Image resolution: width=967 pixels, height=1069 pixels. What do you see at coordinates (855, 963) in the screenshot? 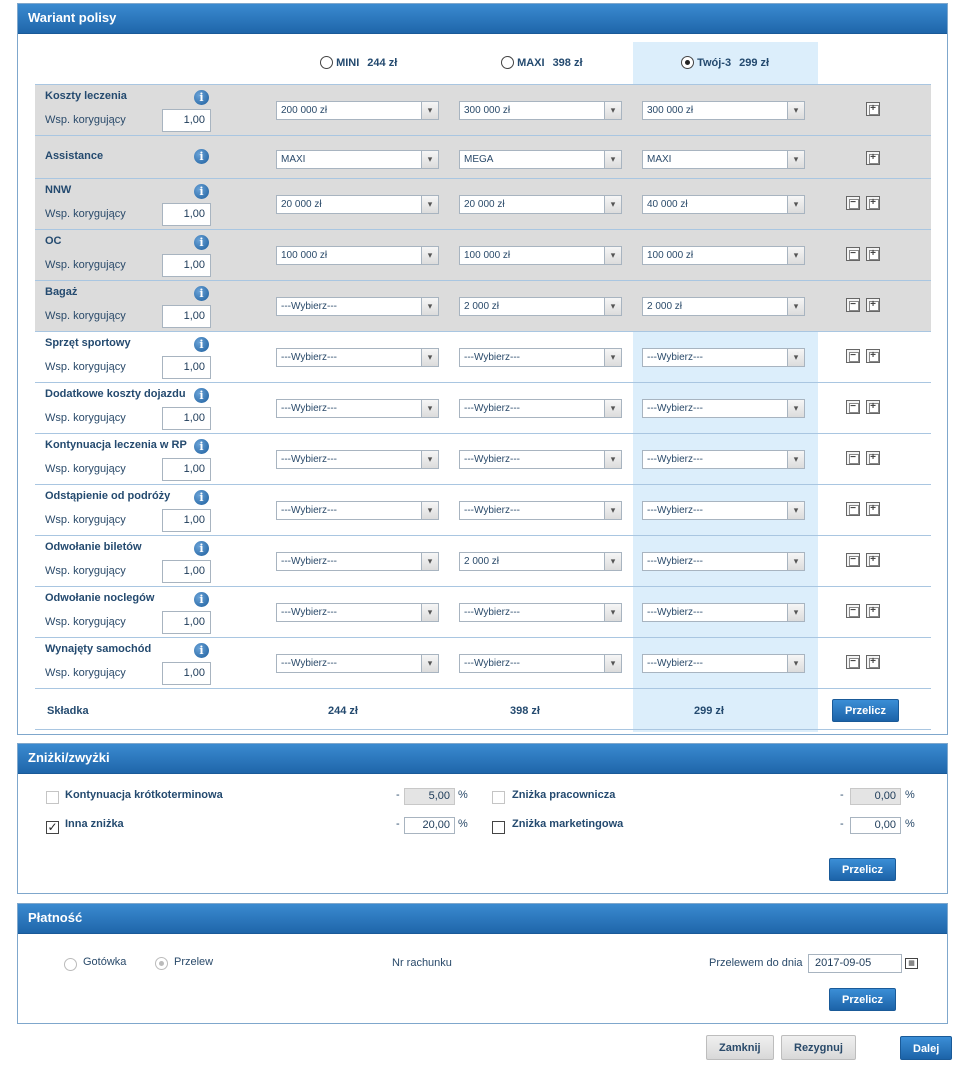
I see `due-date-input: 2017-09-05` at bounding box center [855, 963].